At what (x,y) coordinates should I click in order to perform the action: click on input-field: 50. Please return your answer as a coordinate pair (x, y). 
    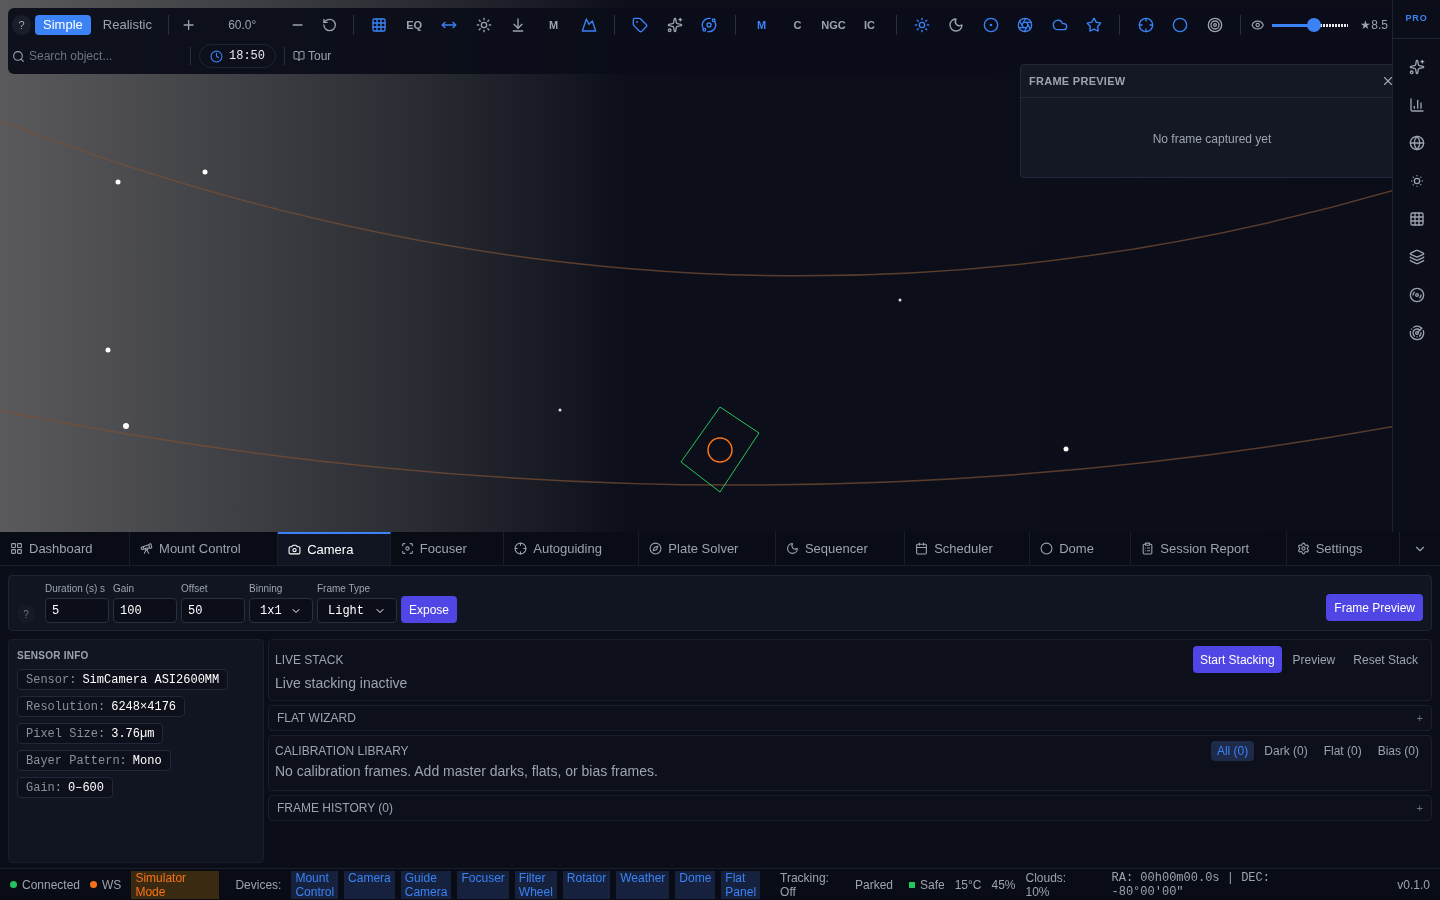
    Looking at the image, I should click on (213, 610).